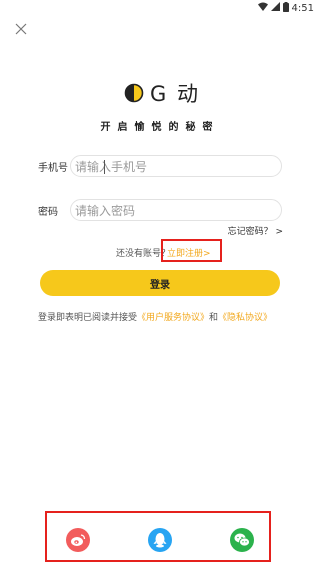  Describe the element at coordinates (104, 167) in the screenshot. I see `text-caret` at that location.